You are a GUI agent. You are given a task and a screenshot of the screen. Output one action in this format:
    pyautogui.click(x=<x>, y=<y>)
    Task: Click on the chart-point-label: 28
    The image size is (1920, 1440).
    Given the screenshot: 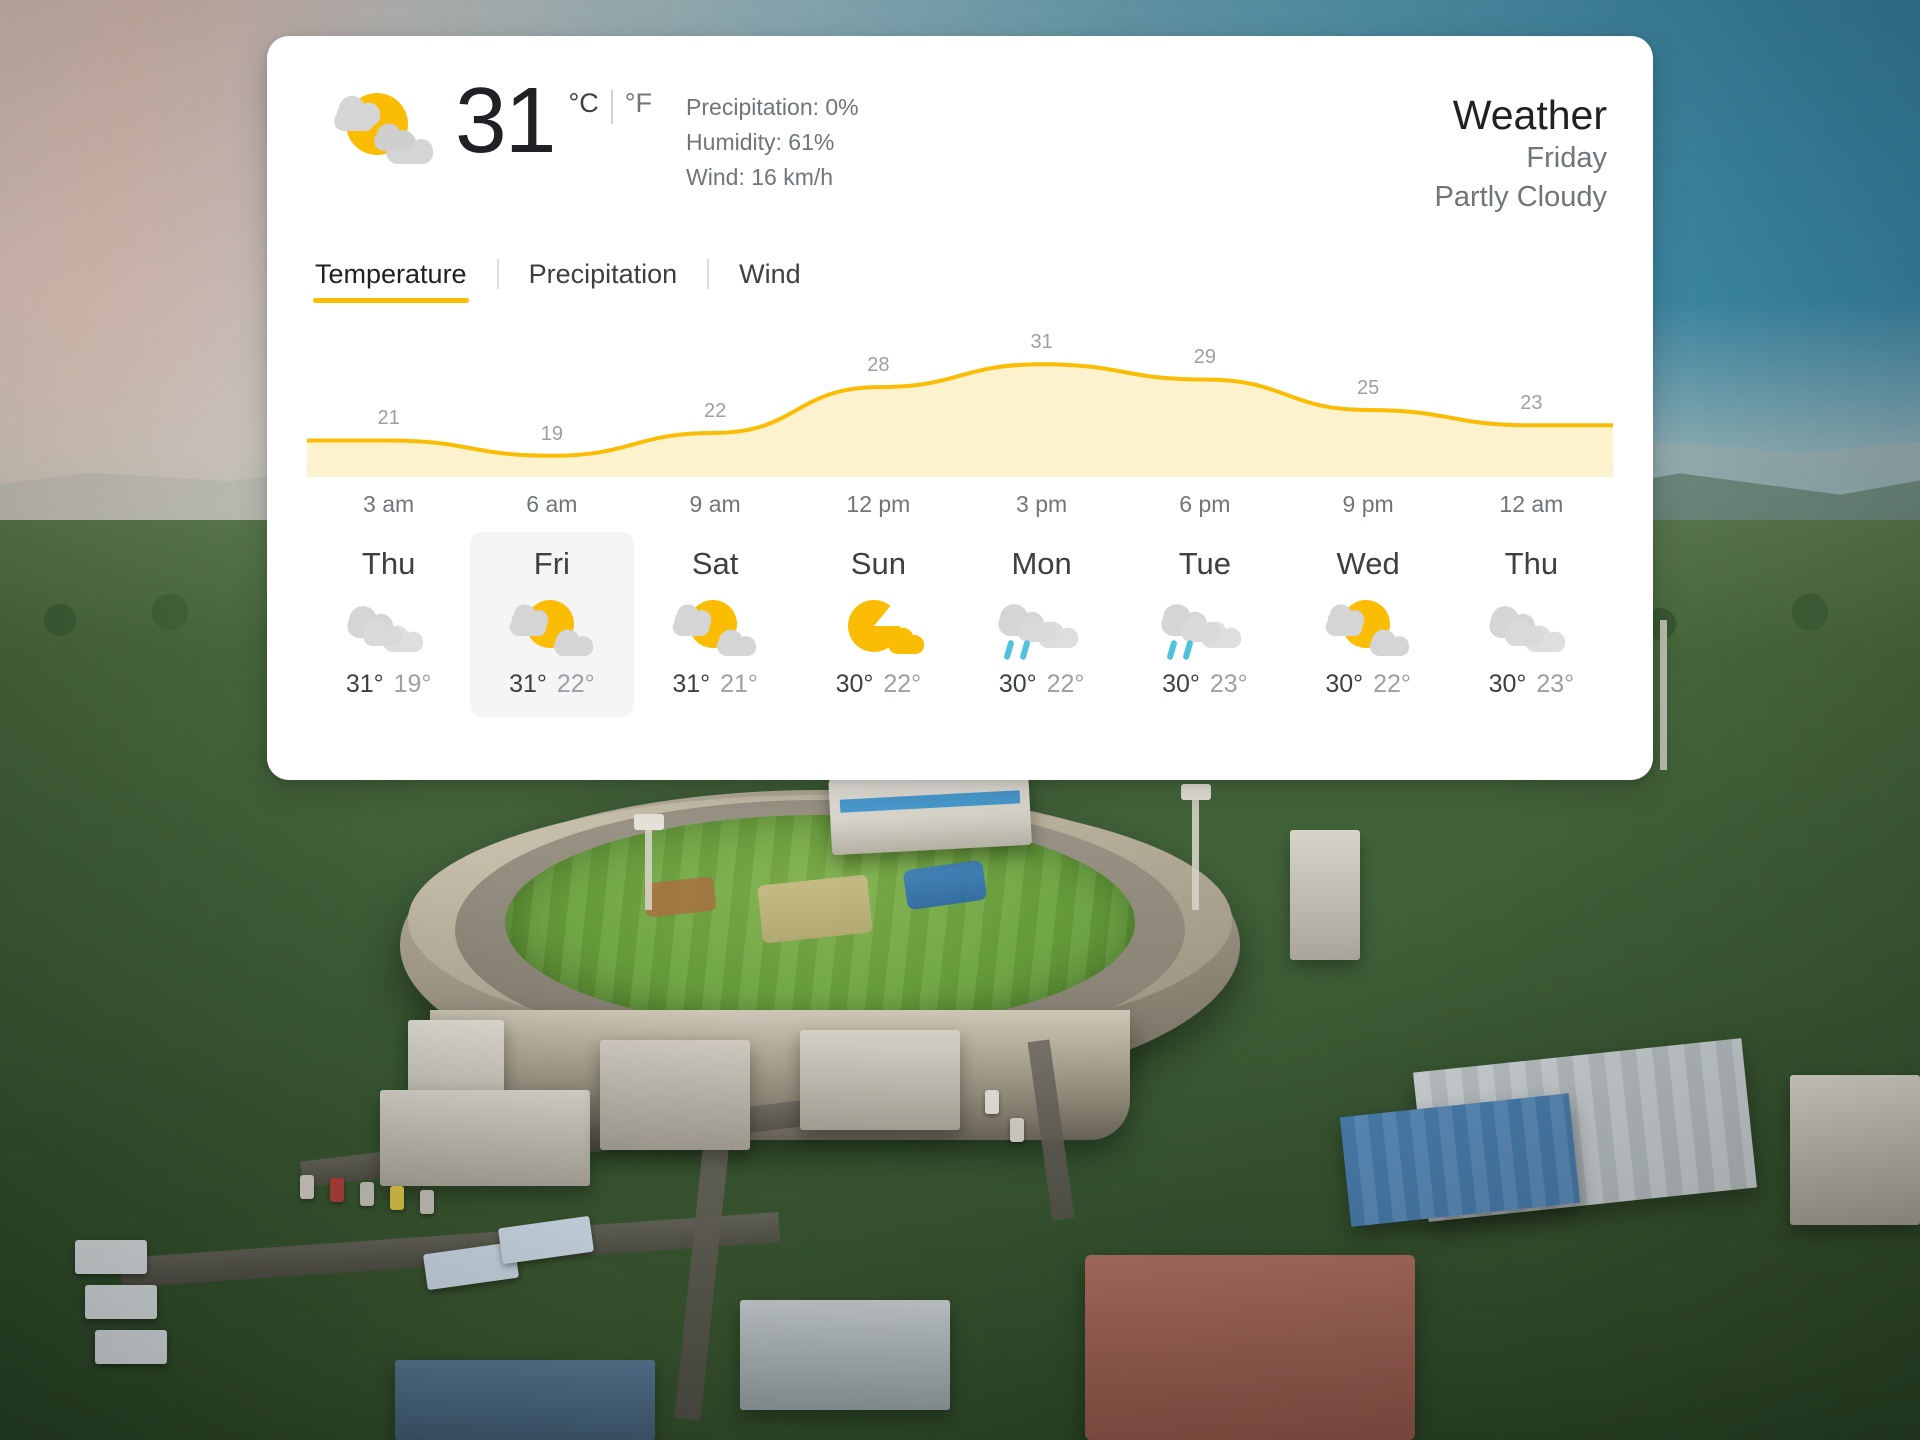 What is the action you would take?
    pyautogui.click(x=878, y=364)
    